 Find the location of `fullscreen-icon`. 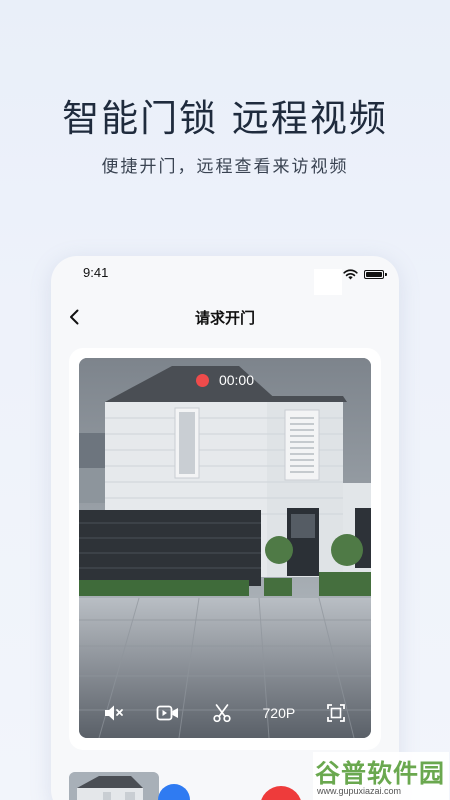

fullscreen-icon is located at coordinates (336, 713).